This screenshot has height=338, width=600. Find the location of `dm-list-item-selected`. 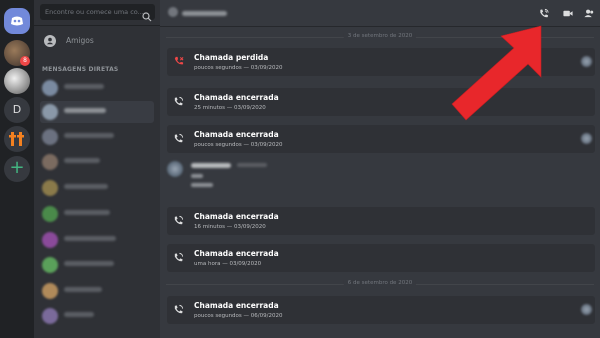

dm-list-item-selected is located at coordinates (97, 112).